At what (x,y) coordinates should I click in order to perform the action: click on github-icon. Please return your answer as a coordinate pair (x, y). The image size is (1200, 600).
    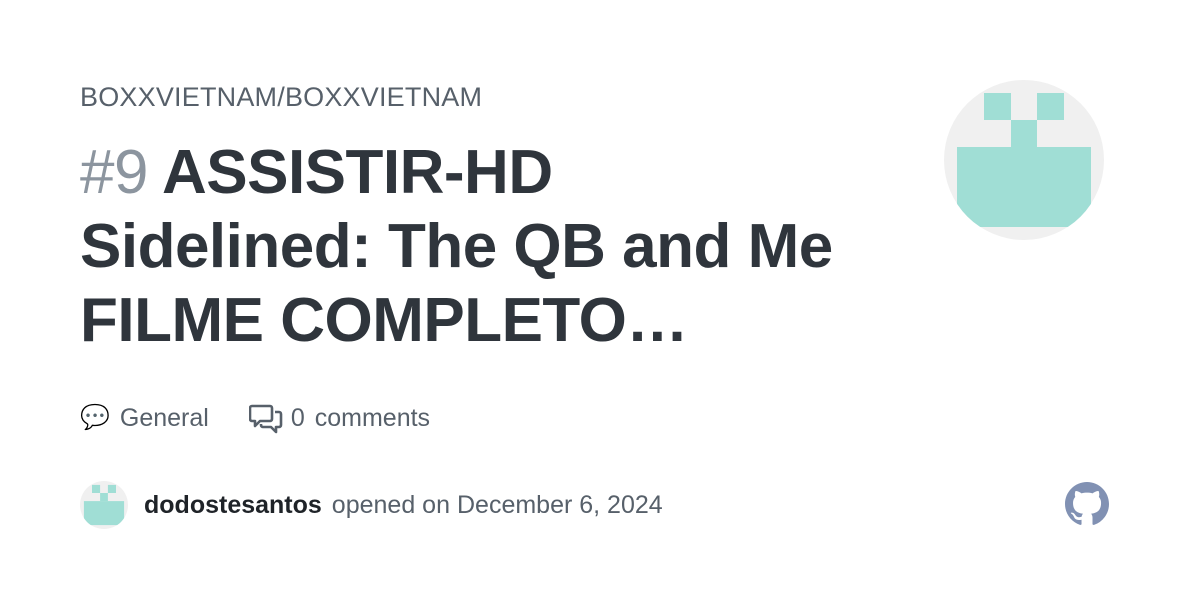
    Looking at the image, I should click on (1087, 504).